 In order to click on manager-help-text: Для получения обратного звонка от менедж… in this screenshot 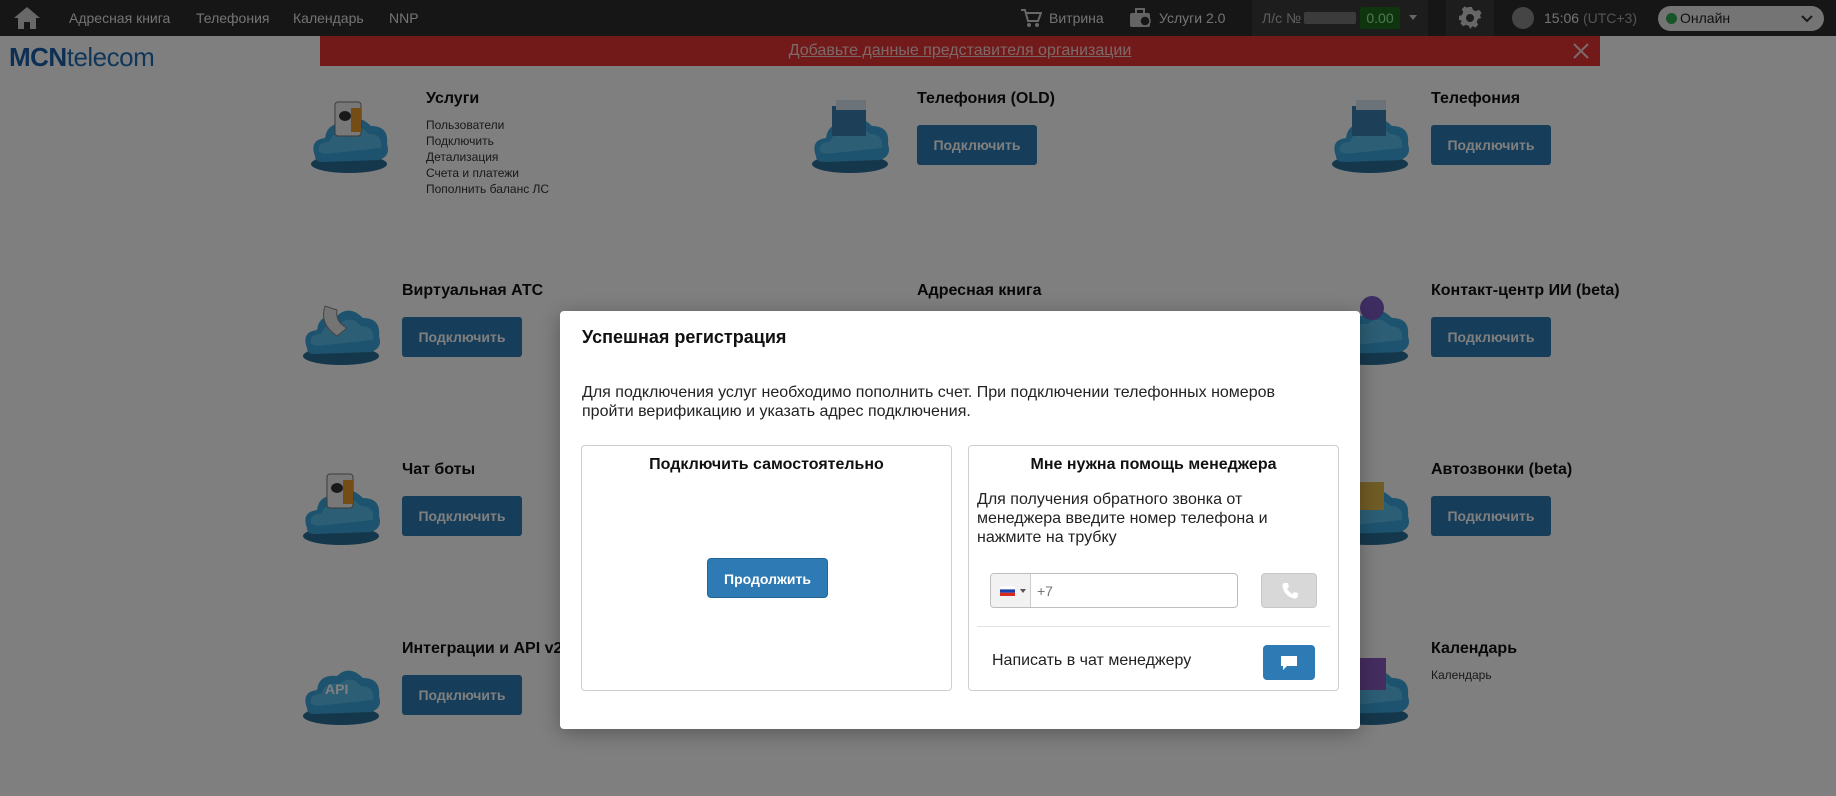, I will do `click(1122, 518)`.